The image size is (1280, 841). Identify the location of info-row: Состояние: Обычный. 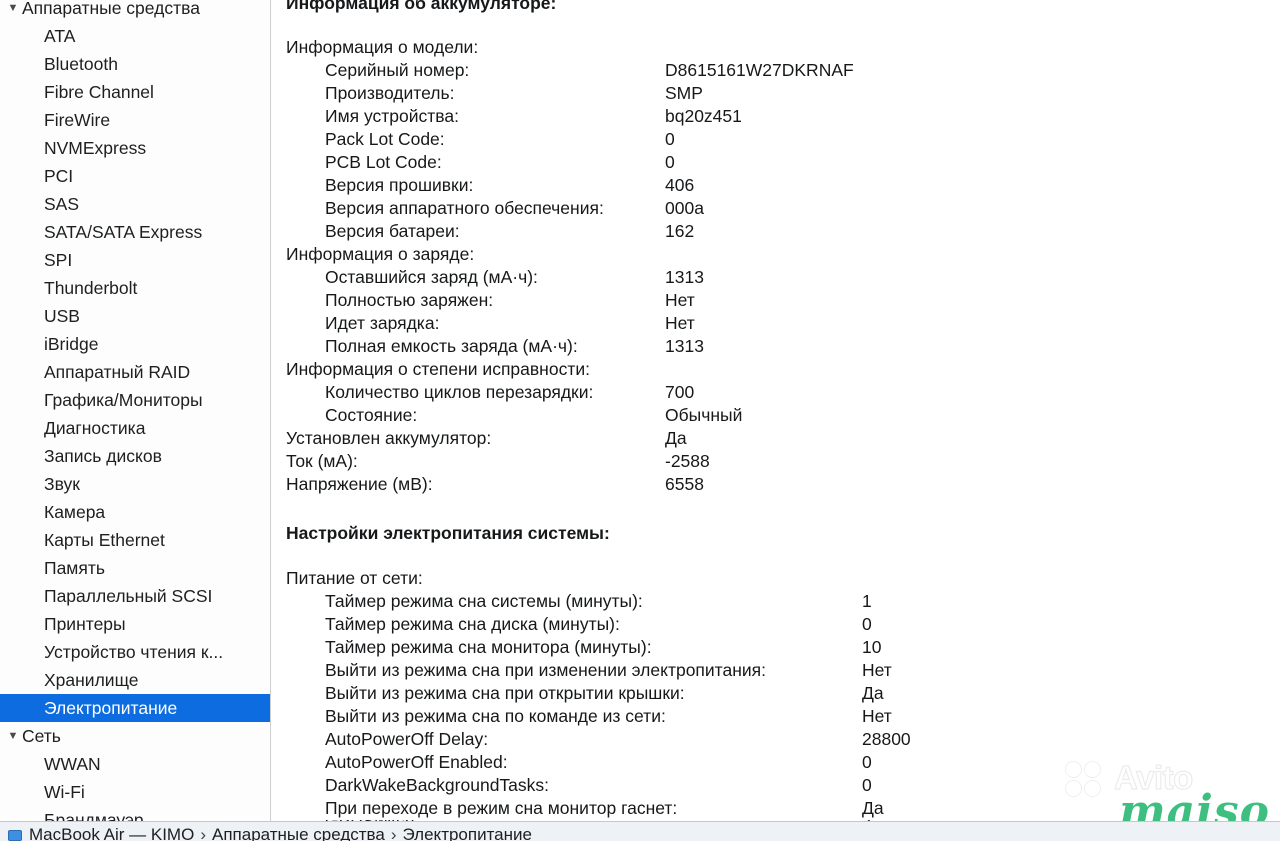
(776, 415).